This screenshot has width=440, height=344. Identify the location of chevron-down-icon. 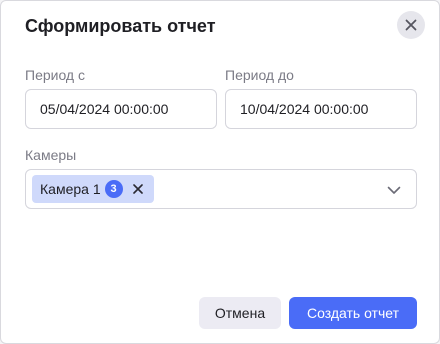
(394, 190).